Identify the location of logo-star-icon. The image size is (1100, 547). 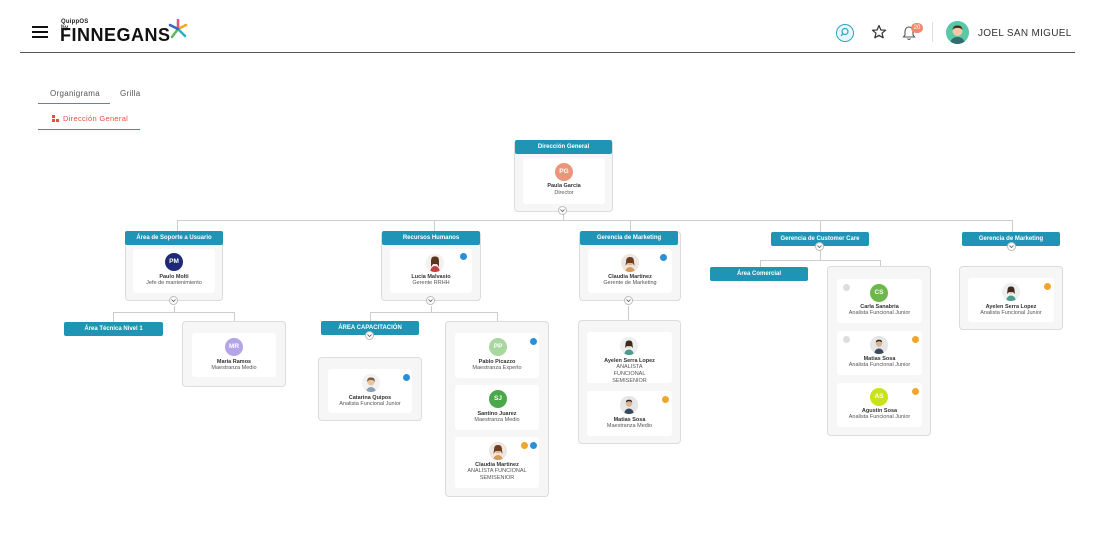
(178, 29).